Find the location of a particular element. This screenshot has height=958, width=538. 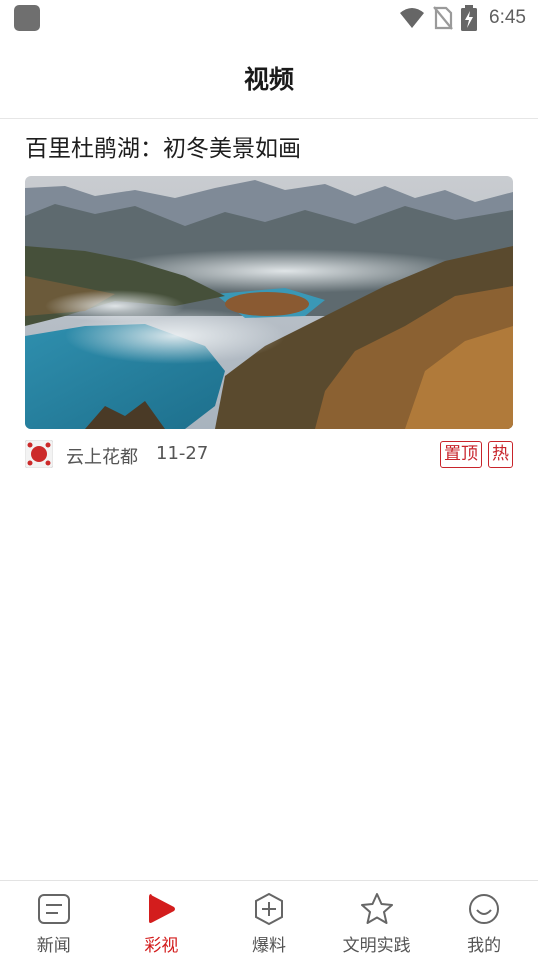

page-title: 视频 is located at coordinates (268, 79).